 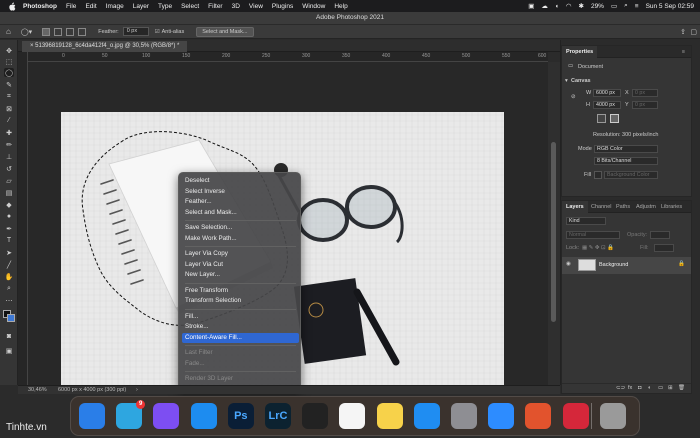 What do you see at coordinates (531, 6) in the screenshot?
I see `camera-icon: ▣` at bounding box center [531, 6].